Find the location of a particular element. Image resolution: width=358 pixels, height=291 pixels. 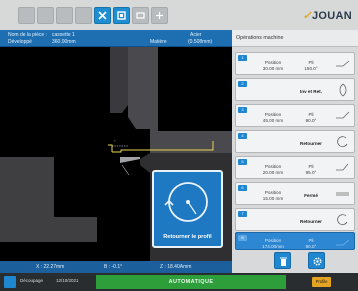

coord-b: B : -0.1° is located at coordinates (113, 267).